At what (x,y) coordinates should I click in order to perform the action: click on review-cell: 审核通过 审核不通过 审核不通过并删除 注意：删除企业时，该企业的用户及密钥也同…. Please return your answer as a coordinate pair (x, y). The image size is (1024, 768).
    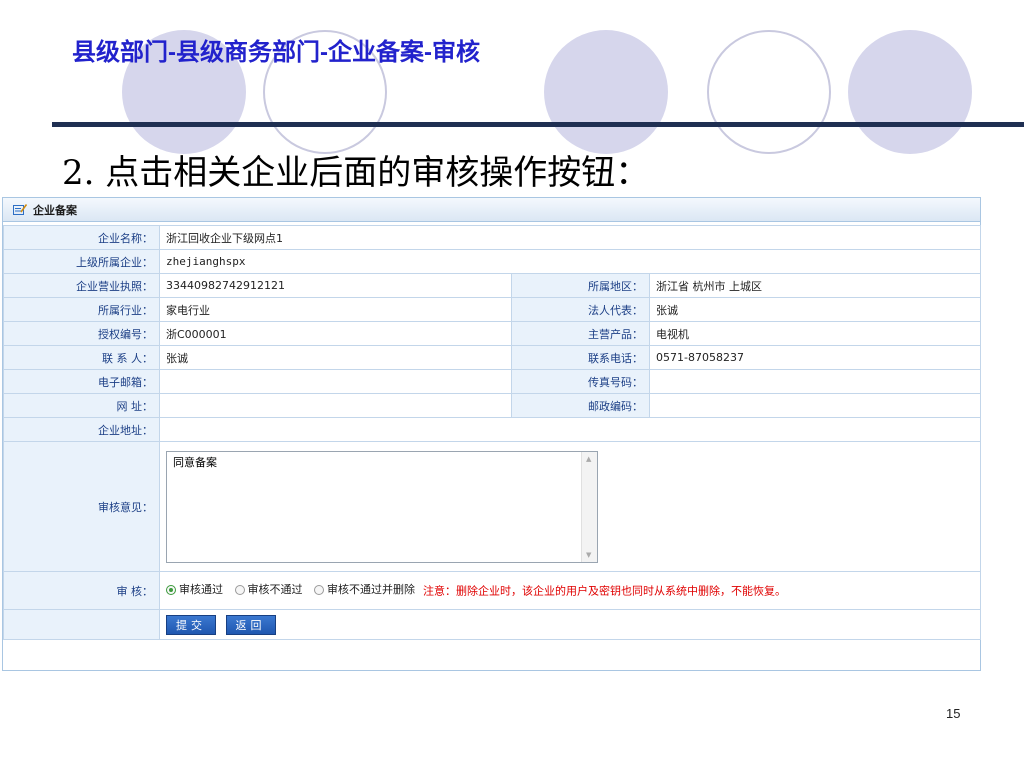
    Looking at the image, I should click on (570, 590).